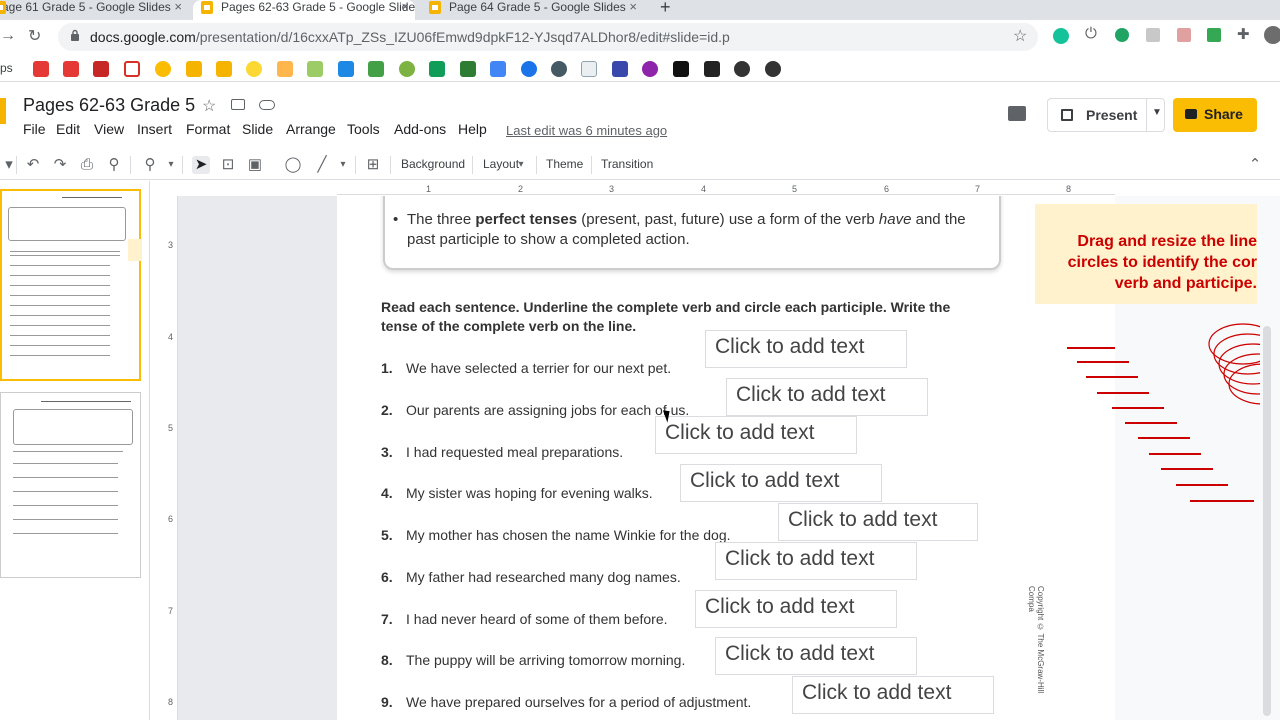 This screenshot has width=1280, height=720. What do you see at coordinates (532, 10) in the screenshot?
I see `browser-tab: Page 64 Grade 5 - Google Slides ×` at bounding box center [532, 10].